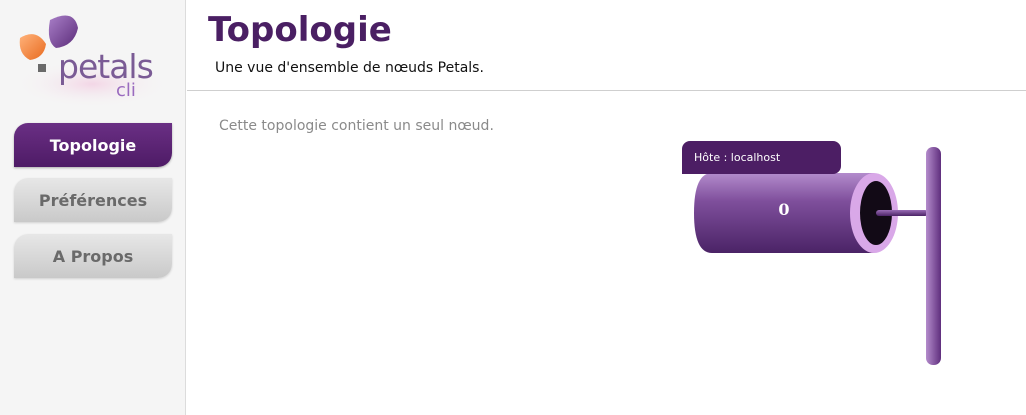 The image size is (1026, 415). Describe the element at coordinates (606, 90) in the screenshot. I see `header-divider` at that location.